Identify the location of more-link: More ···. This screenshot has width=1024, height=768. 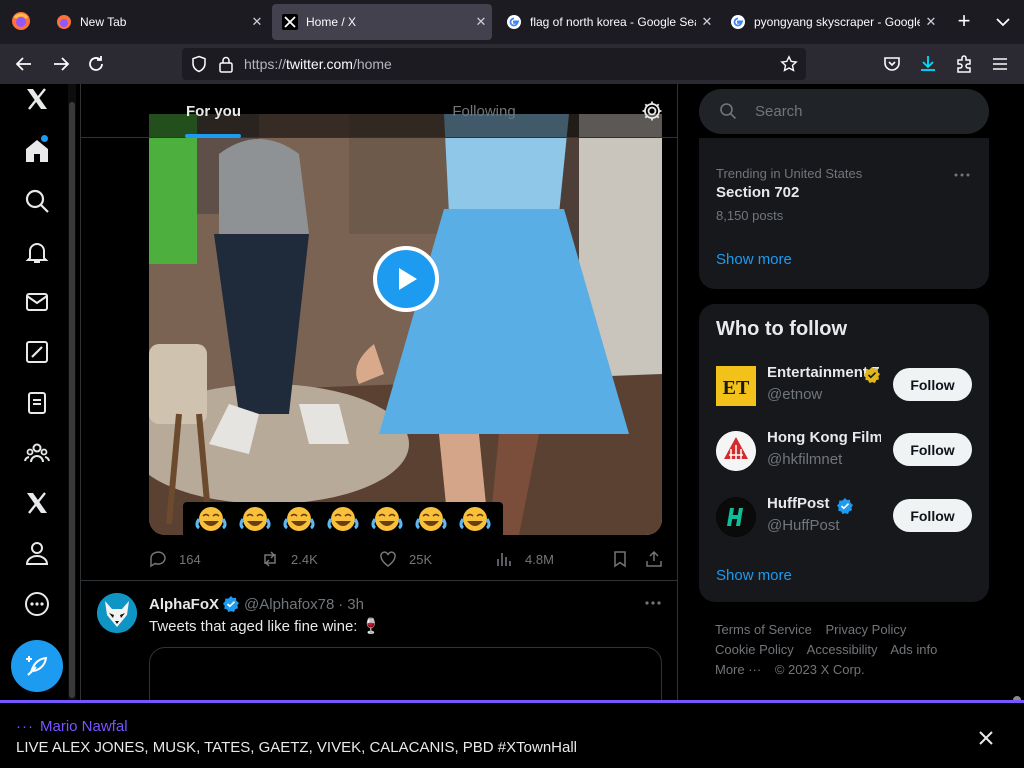
(738, 669).